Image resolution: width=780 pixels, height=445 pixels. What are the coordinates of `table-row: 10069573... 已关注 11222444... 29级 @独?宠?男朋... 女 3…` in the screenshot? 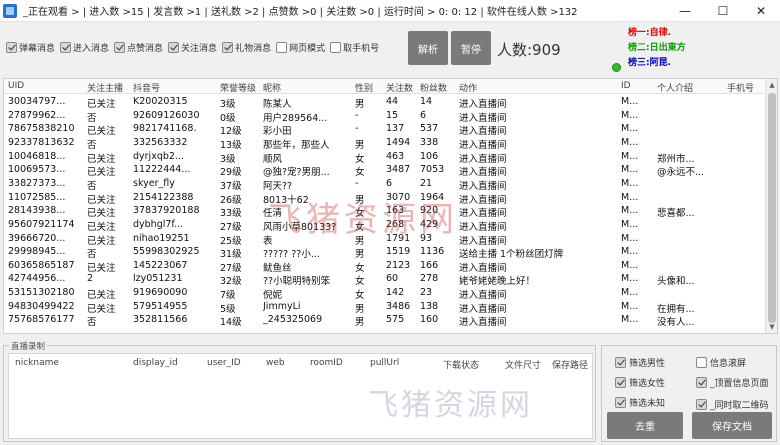 It's located at (384, 170).